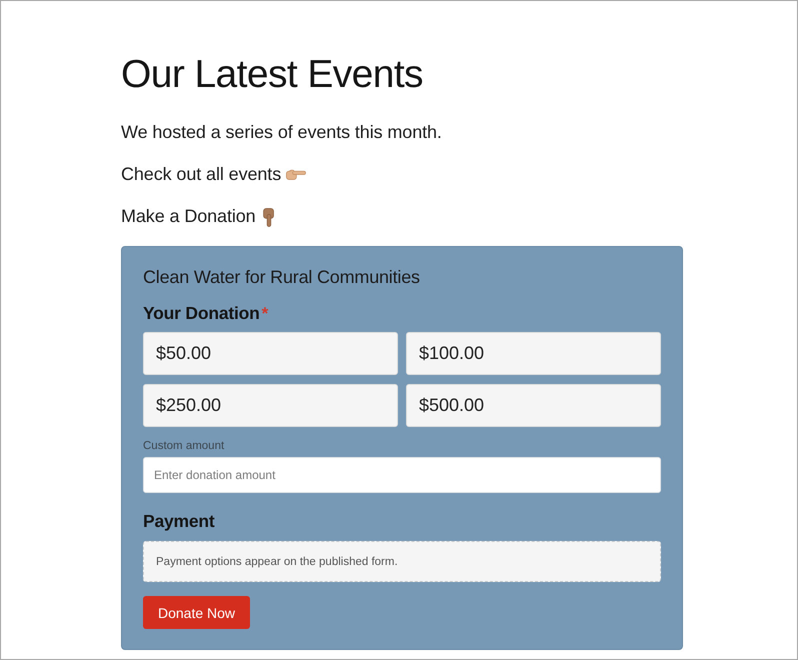 This screenshot has width=798, height=660. Describe the element at coordinates (402, 475) in the screenshot. I see `custom-amount-field: Enter donation amount` at that location.